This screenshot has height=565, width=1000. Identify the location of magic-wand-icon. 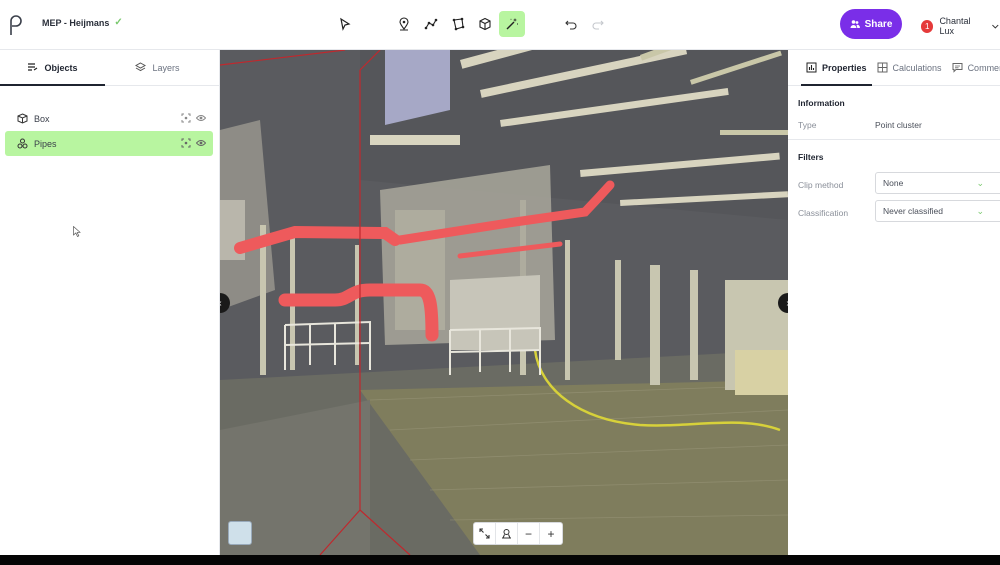
(512, 24).